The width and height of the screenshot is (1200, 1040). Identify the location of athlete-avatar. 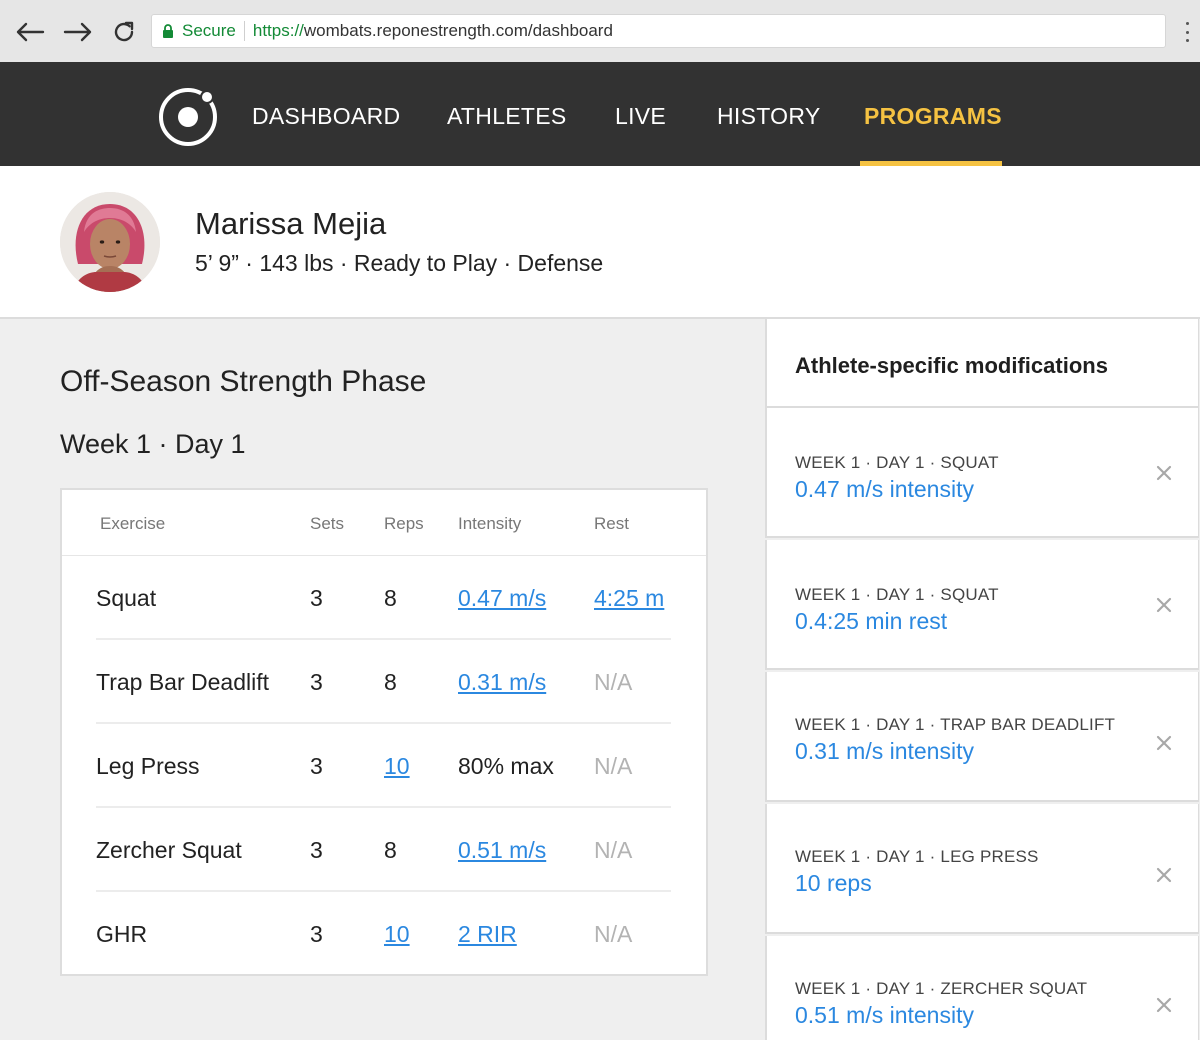
(110, 242).